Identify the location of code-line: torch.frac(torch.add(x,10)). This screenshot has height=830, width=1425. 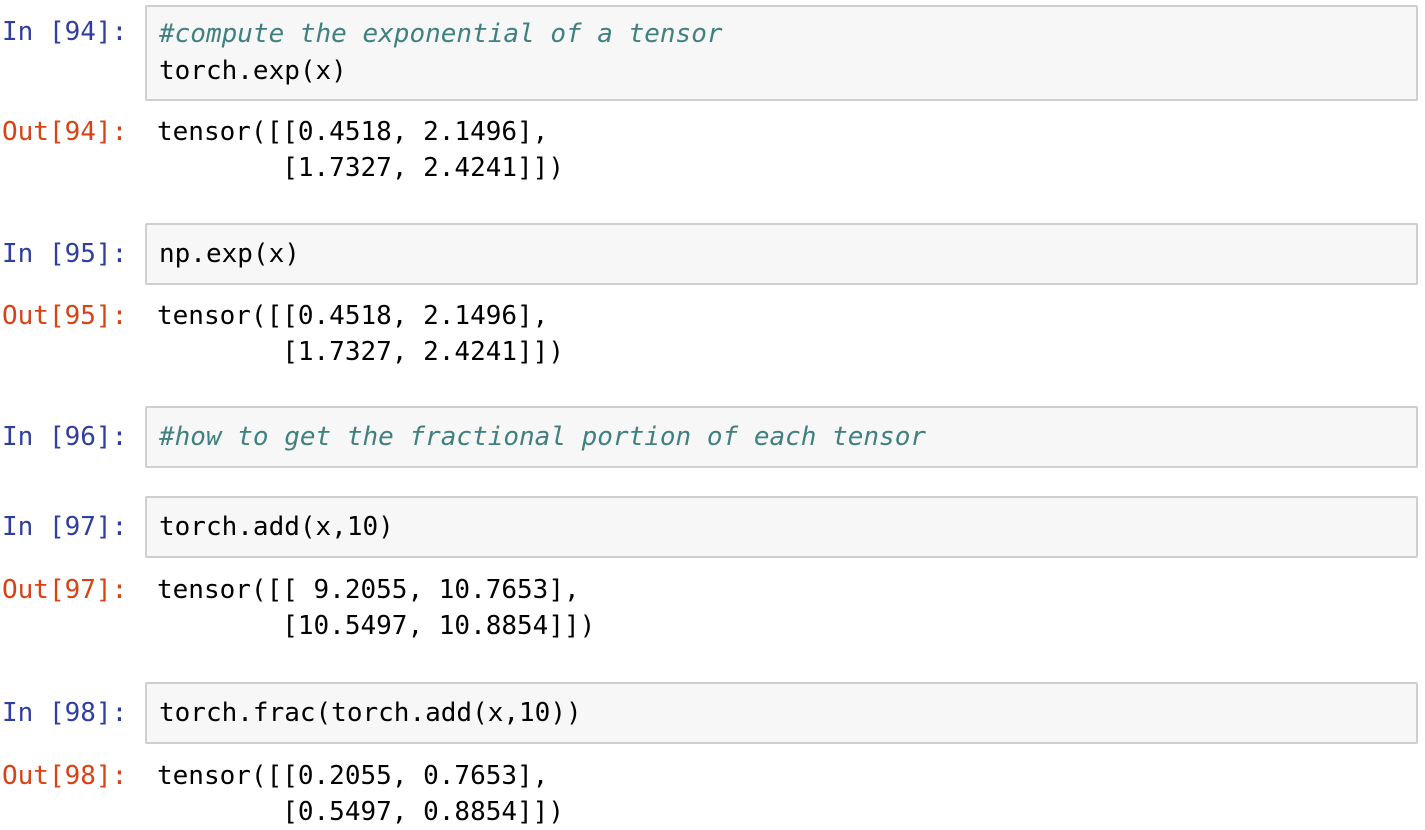
(370, 713).